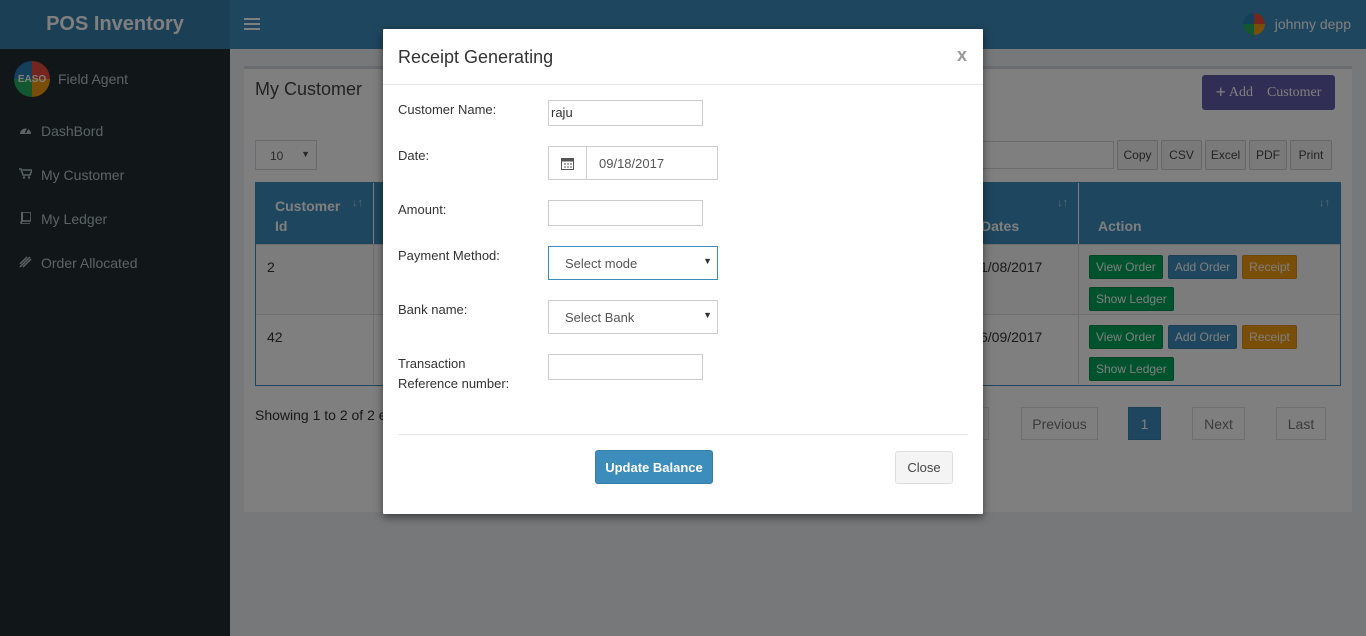  I want to click on update-balance-button: Update Balance, so click(654, 467).